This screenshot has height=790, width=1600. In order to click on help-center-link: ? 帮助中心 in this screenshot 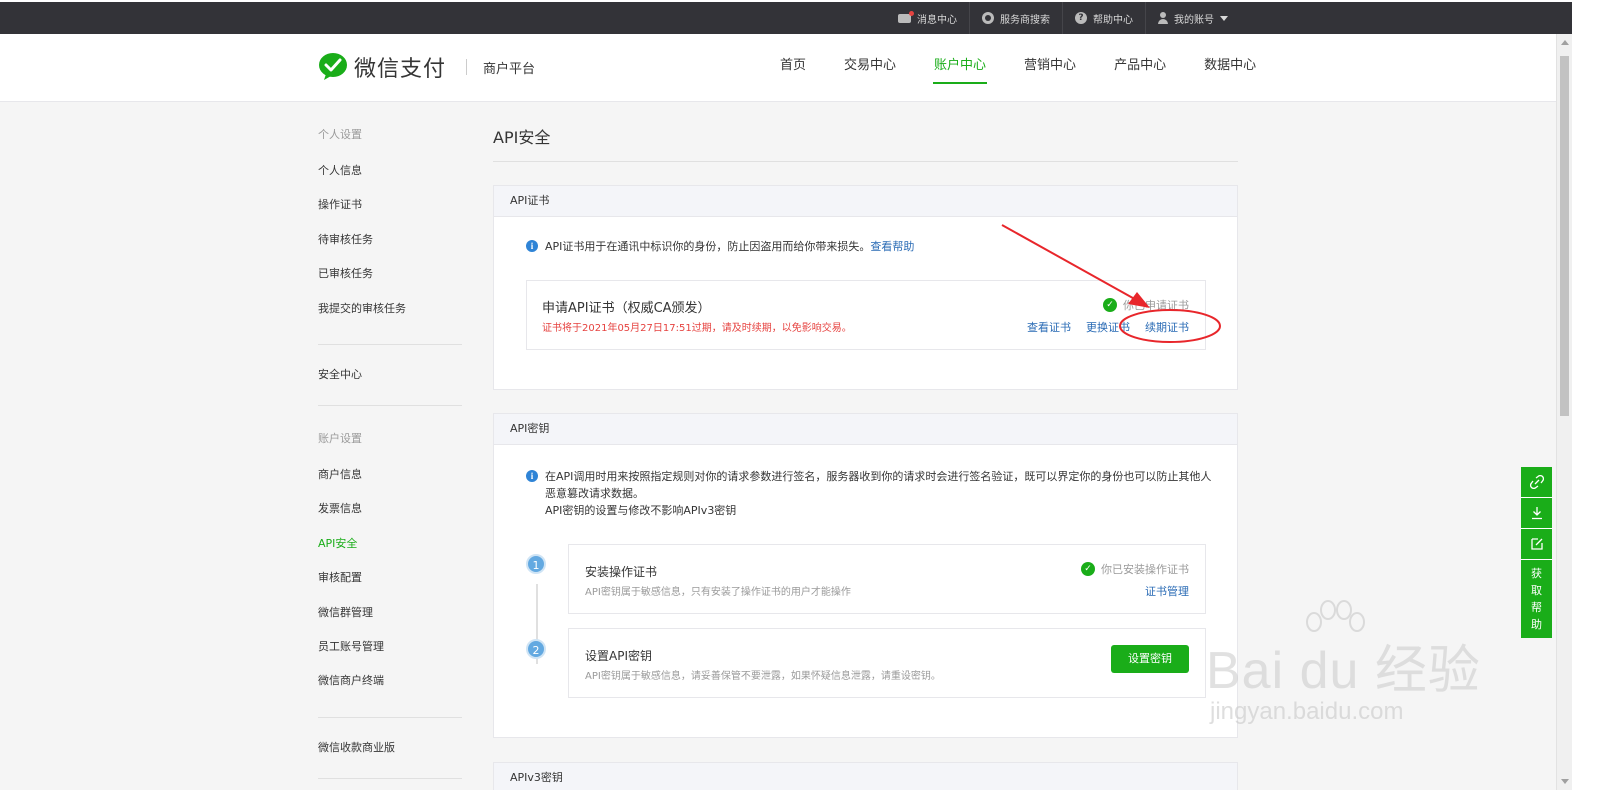, I will do `click(1103, 18)`.